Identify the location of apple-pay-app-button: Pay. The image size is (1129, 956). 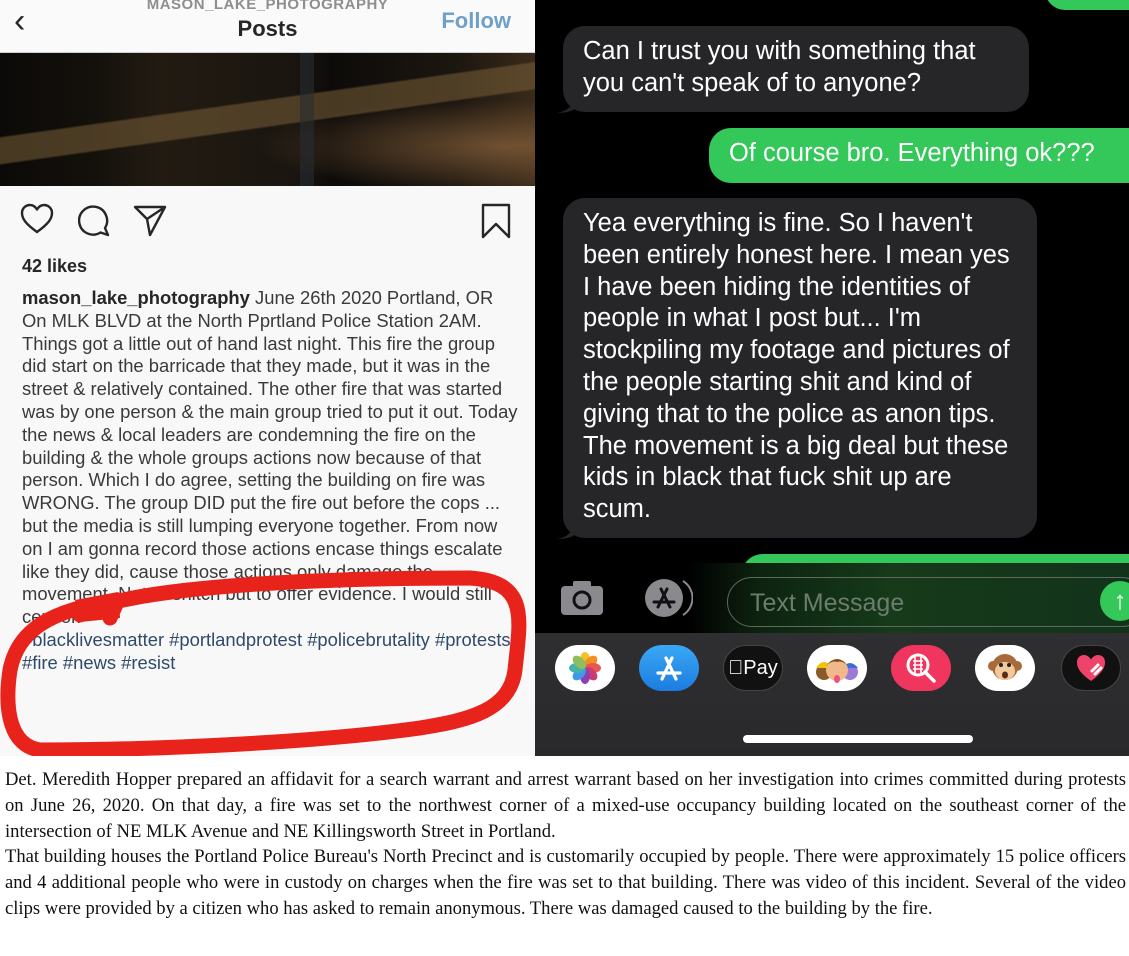
(753, 668).